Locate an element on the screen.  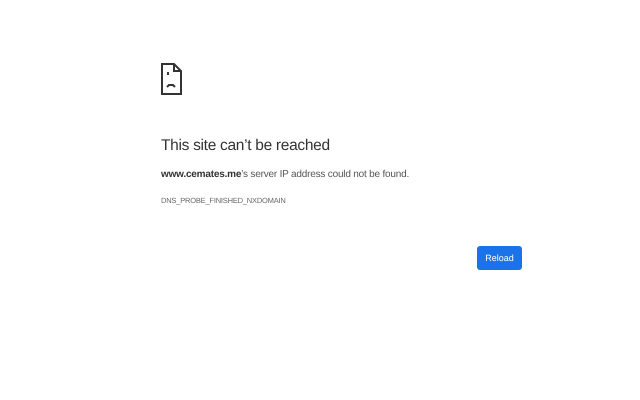
error-message: www.cemates.me’s server IP address could not be found. is located at coordinates (285, 174).